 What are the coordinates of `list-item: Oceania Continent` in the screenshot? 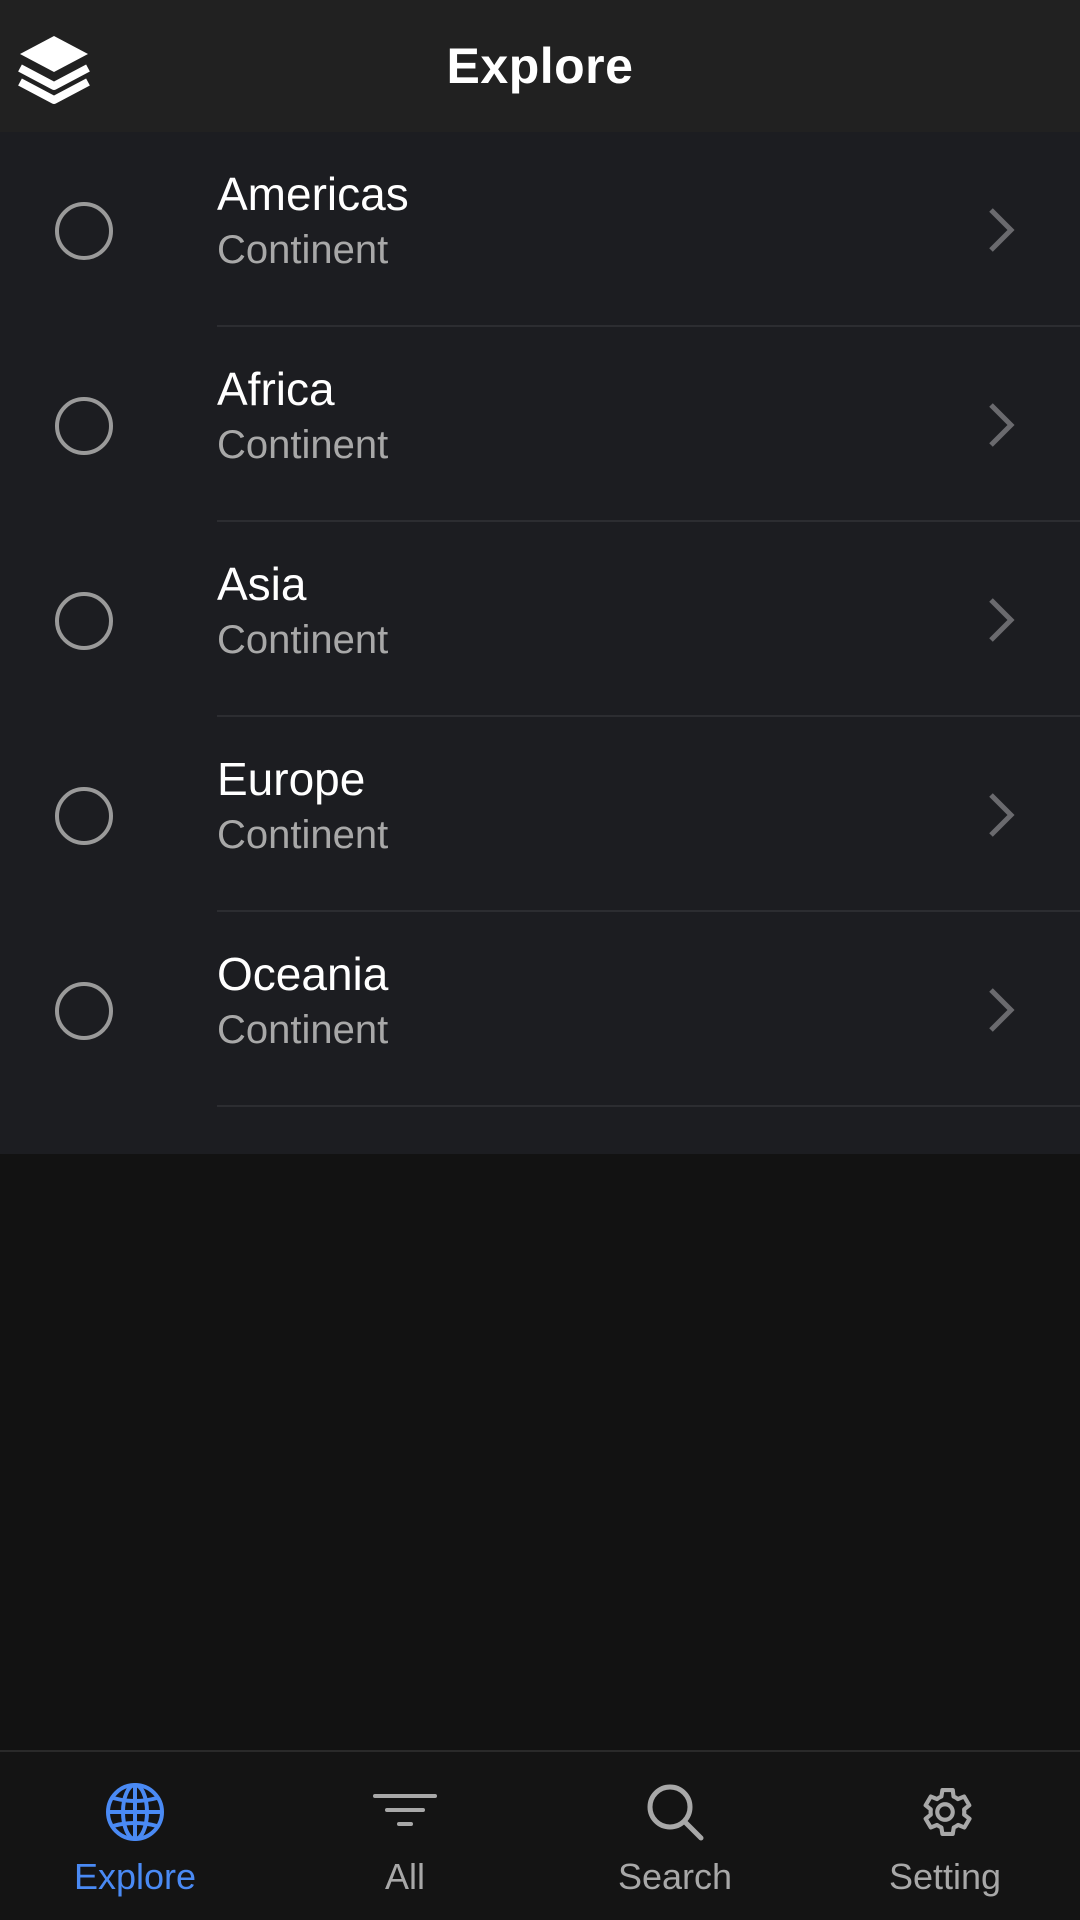 It's located at (540, 1009).